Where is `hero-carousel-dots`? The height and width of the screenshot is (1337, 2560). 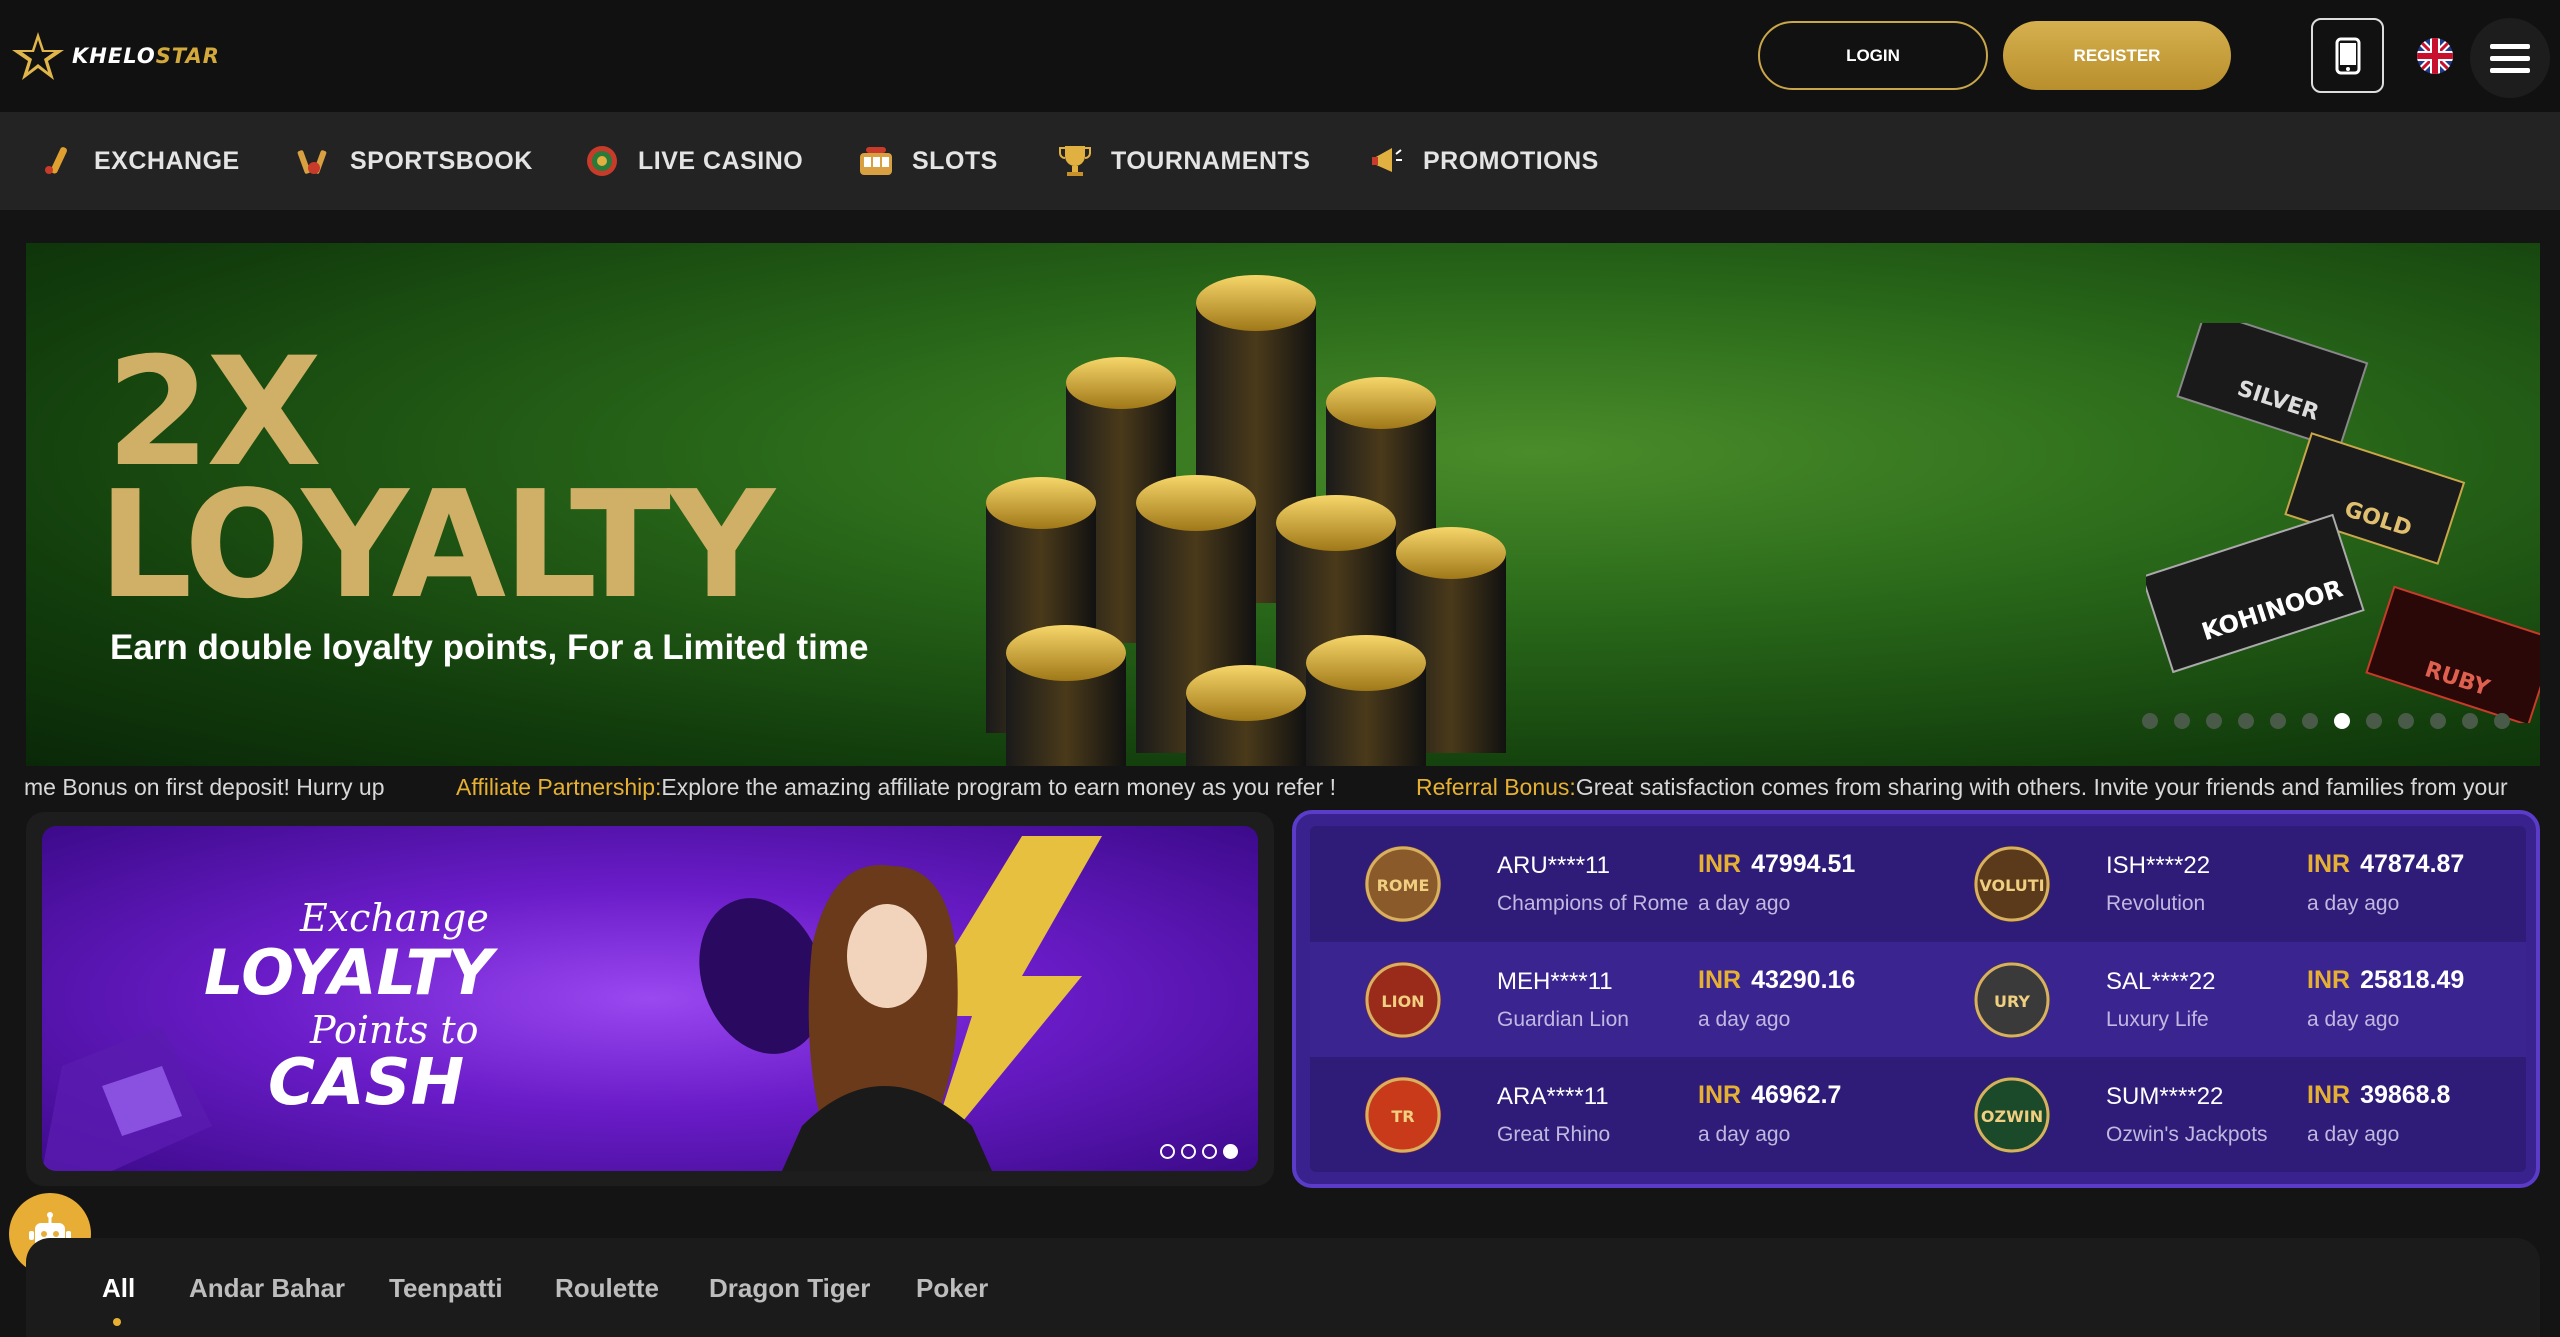
hero-carousel-dots is located at coordinates (2326, 721).